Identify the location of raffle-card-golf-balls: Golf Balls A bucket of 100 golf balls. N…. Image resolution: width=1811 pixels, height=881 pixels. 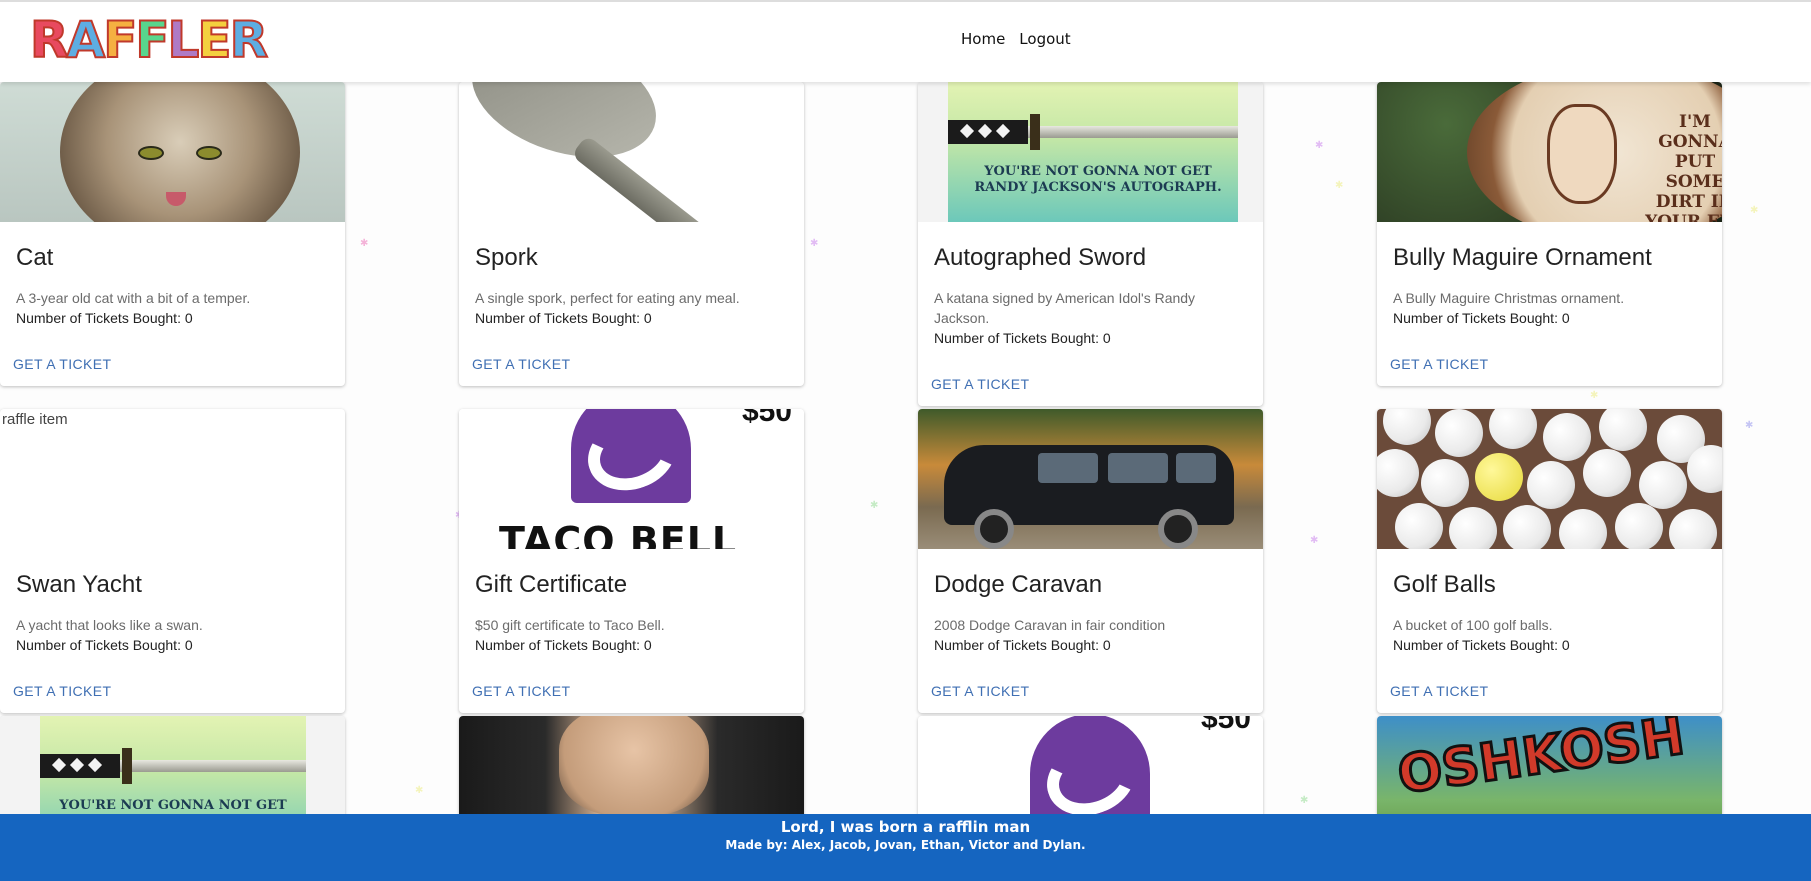
(1549, 561).